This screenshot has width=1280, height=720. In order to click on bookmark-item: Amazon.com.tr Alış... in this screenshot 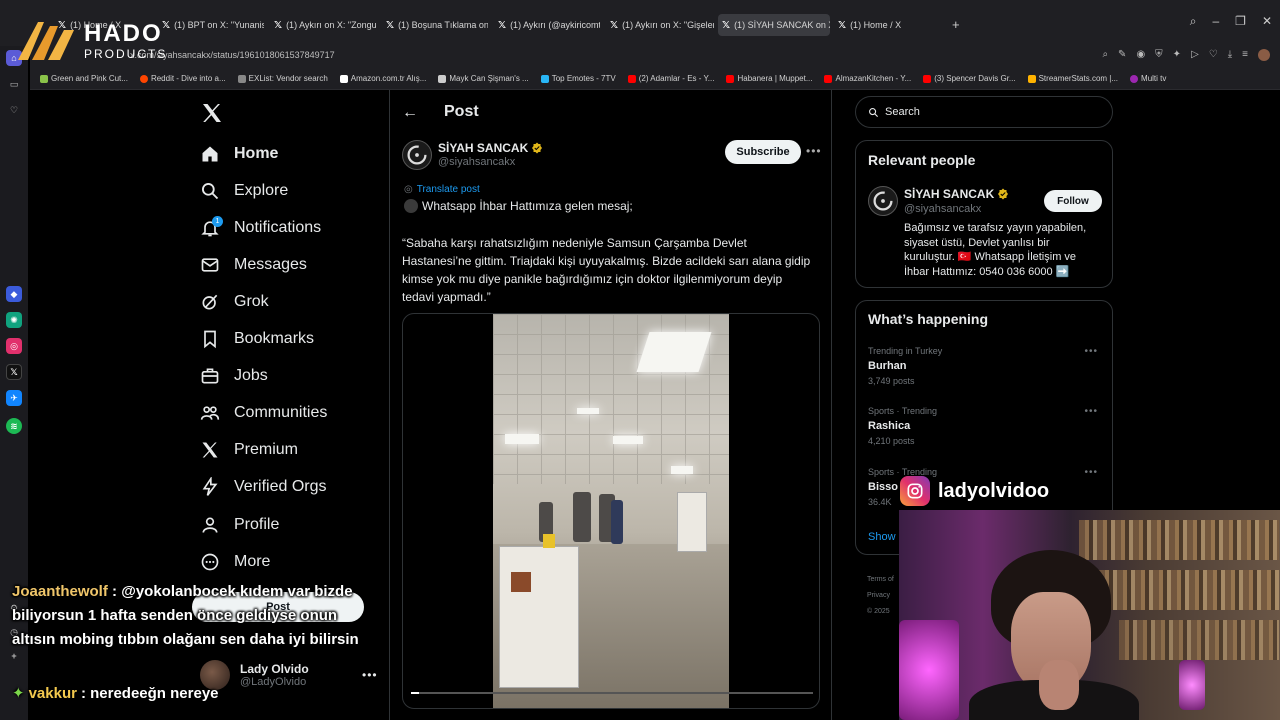, I will do `click(382, 78)`.